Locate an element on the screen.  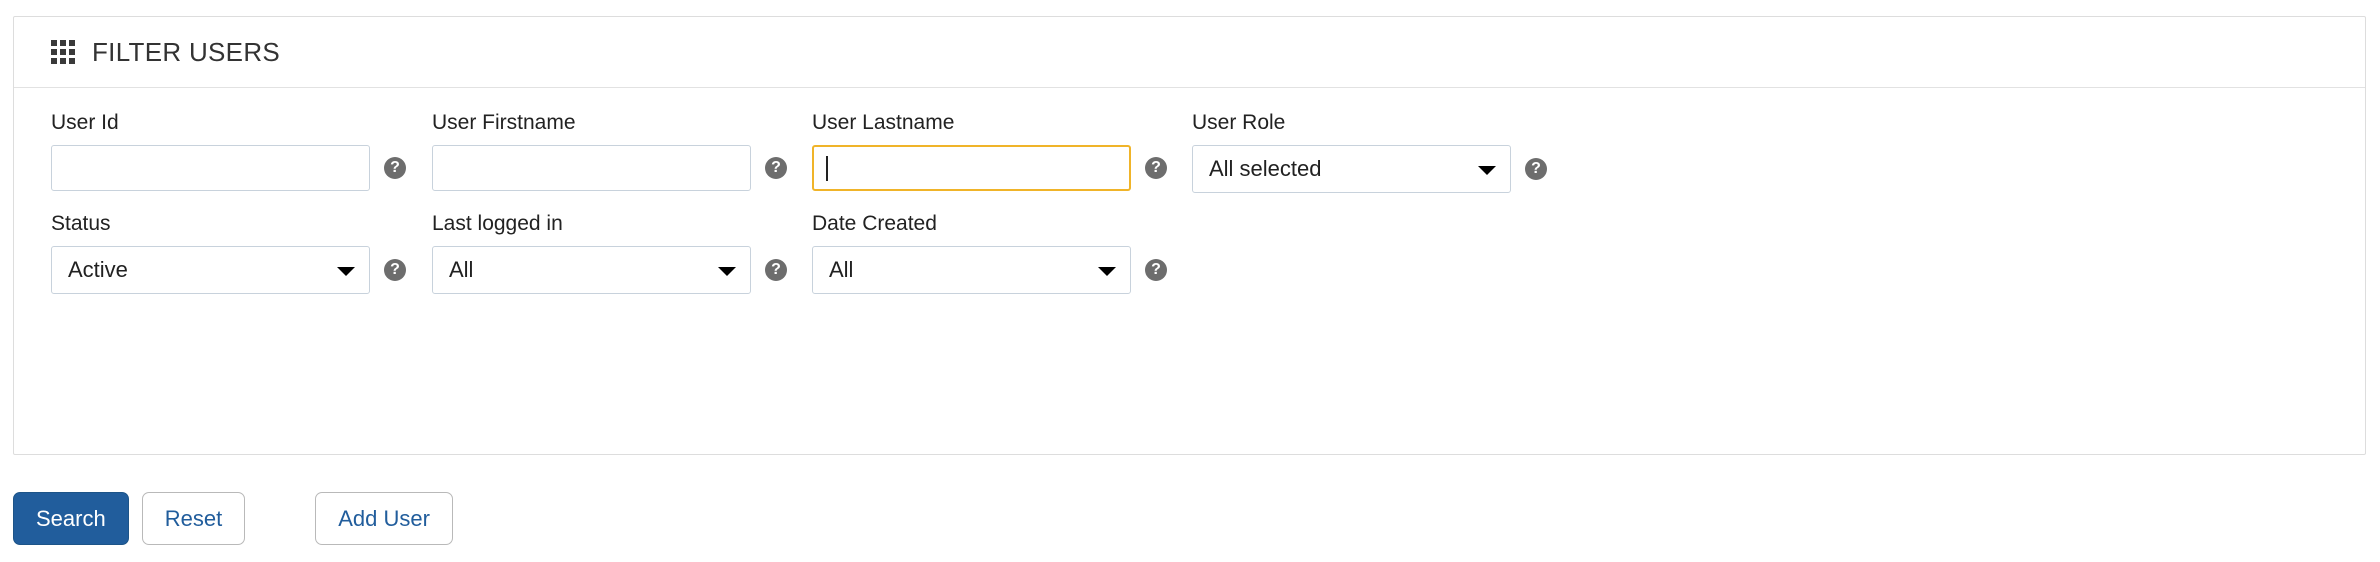
user-role-select: All selected is located at coordinates (1351, 169).